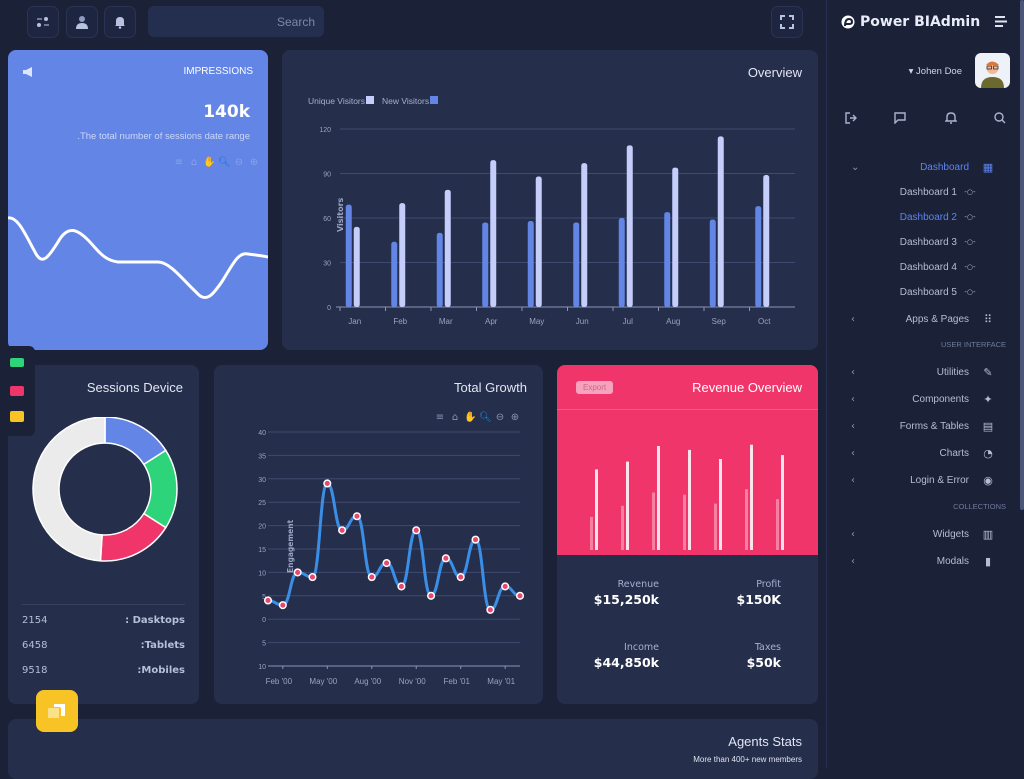 The height and width of the screenshot is (779, 1024). Describe the element at coordinates (787, 22) in the screenshot. I see `fullscreen-button` at that location.